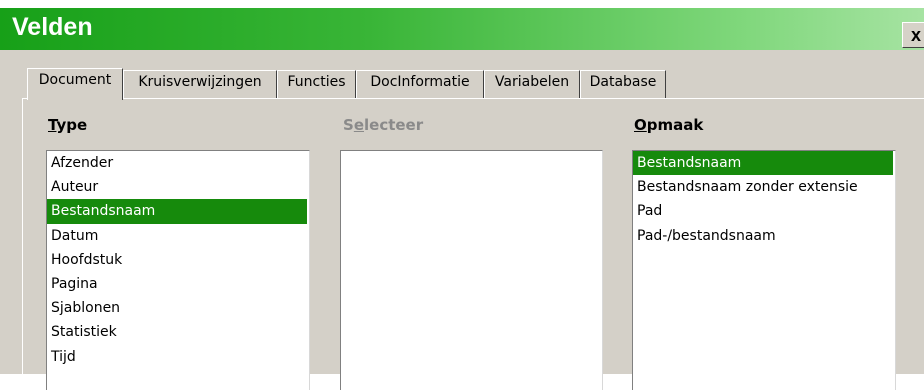 The height and width of the screenshot is (390, 924). I want to click on type-item-sjablonen: Sjablonen, so click(178, 308).